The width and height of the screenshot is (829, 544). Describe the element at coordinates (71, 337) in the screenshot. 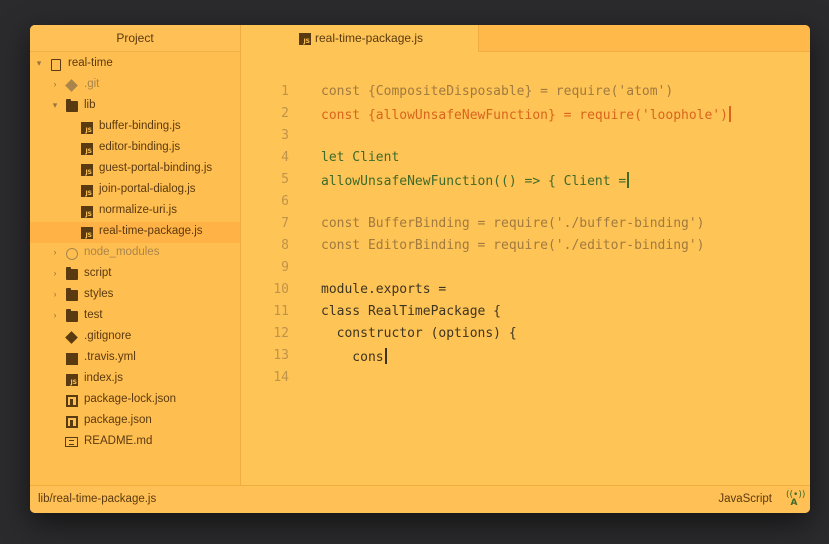

I see `git-icon` at that location.